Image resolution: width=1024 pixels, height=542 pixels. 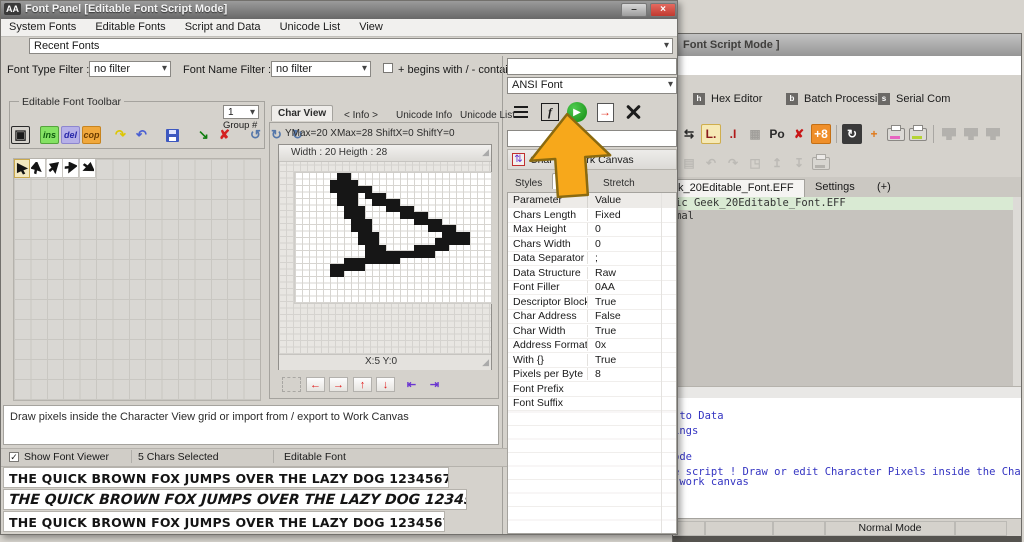 I want to click on po-icon: Po, so click(x=777, y=134).